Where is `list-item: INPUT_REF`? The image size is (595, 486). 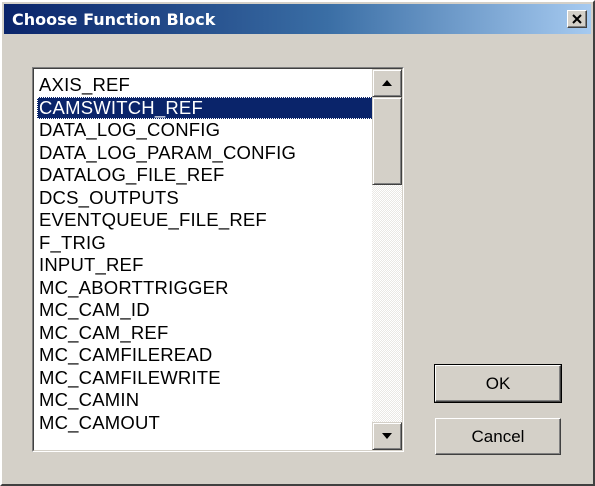 list-item: INPUT_REF is located at coordinates (205, 265).